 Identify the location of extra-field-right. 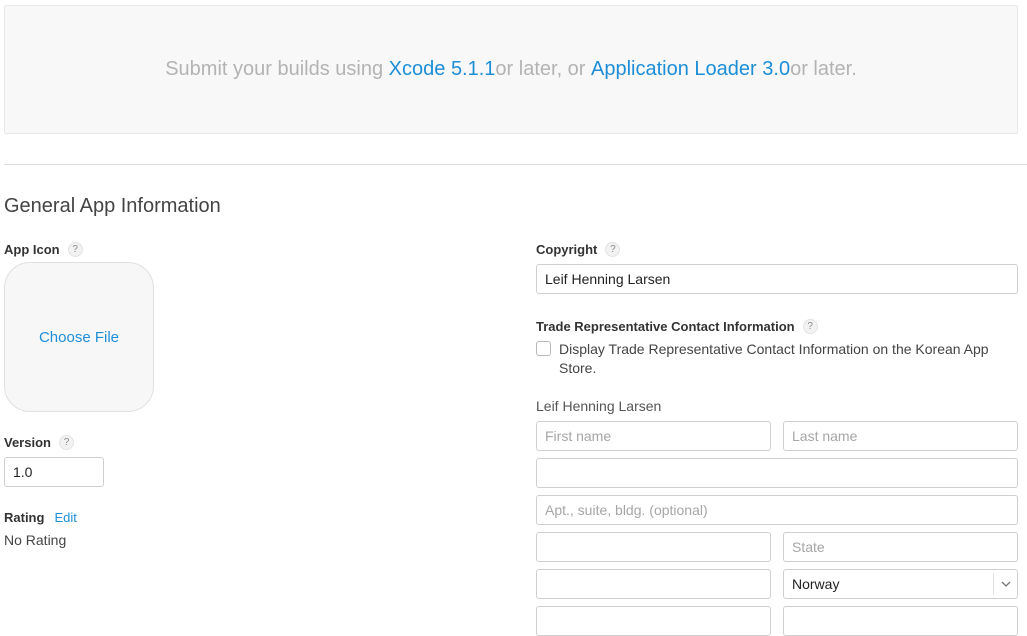
(900, 621).